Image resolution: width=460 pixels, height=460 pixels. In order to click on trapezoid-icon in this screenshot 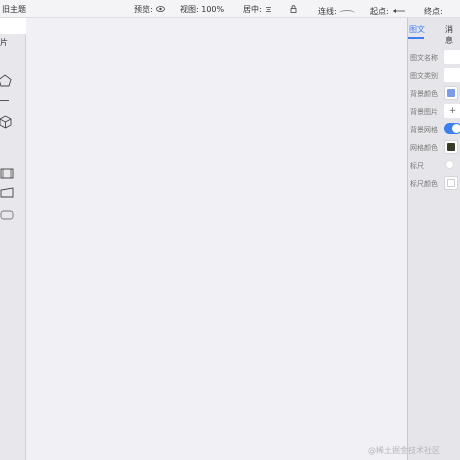, I will do `click(7, 192)`.